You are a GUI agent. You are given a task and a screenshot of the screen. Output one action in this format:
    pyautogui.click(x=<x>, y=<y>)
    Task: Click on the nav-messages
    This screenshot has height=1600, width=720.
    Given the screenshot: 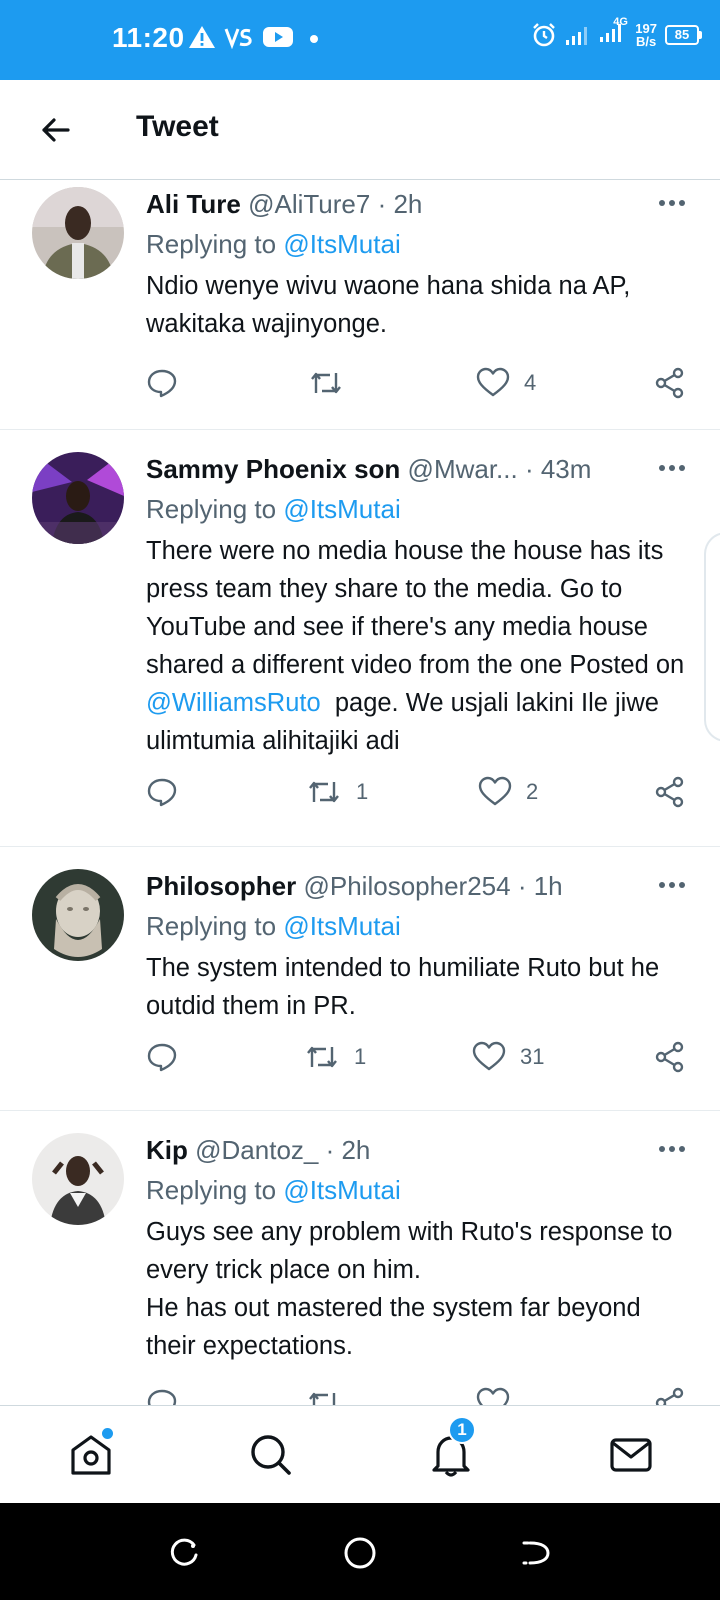 What is the action you would take?
    pyautogui.click(x=631, y=1455)
    